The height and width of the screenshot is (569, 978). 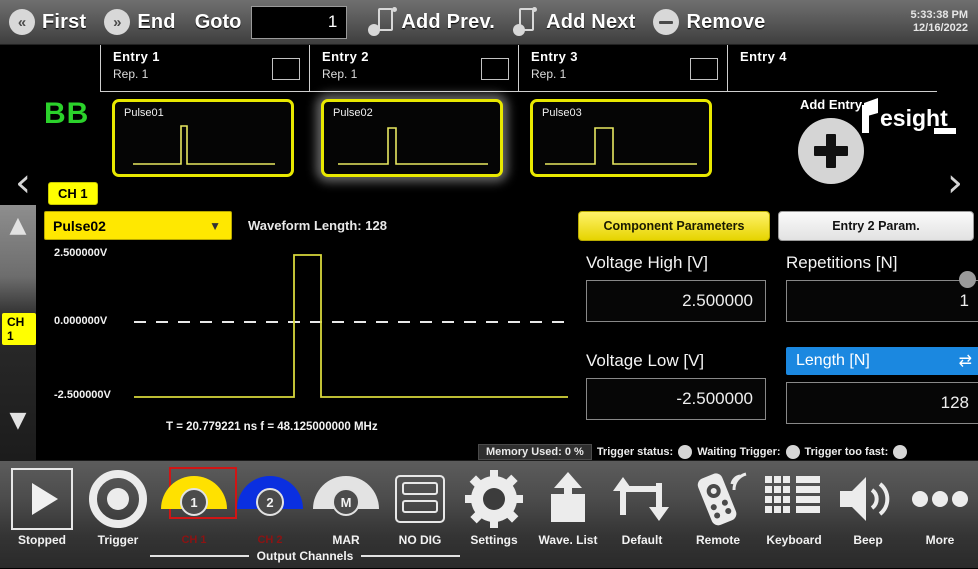 What do you see at coordinates (882, 403) in the screenshot?
I see `length-input: 128` at bounding box center [882, 403].